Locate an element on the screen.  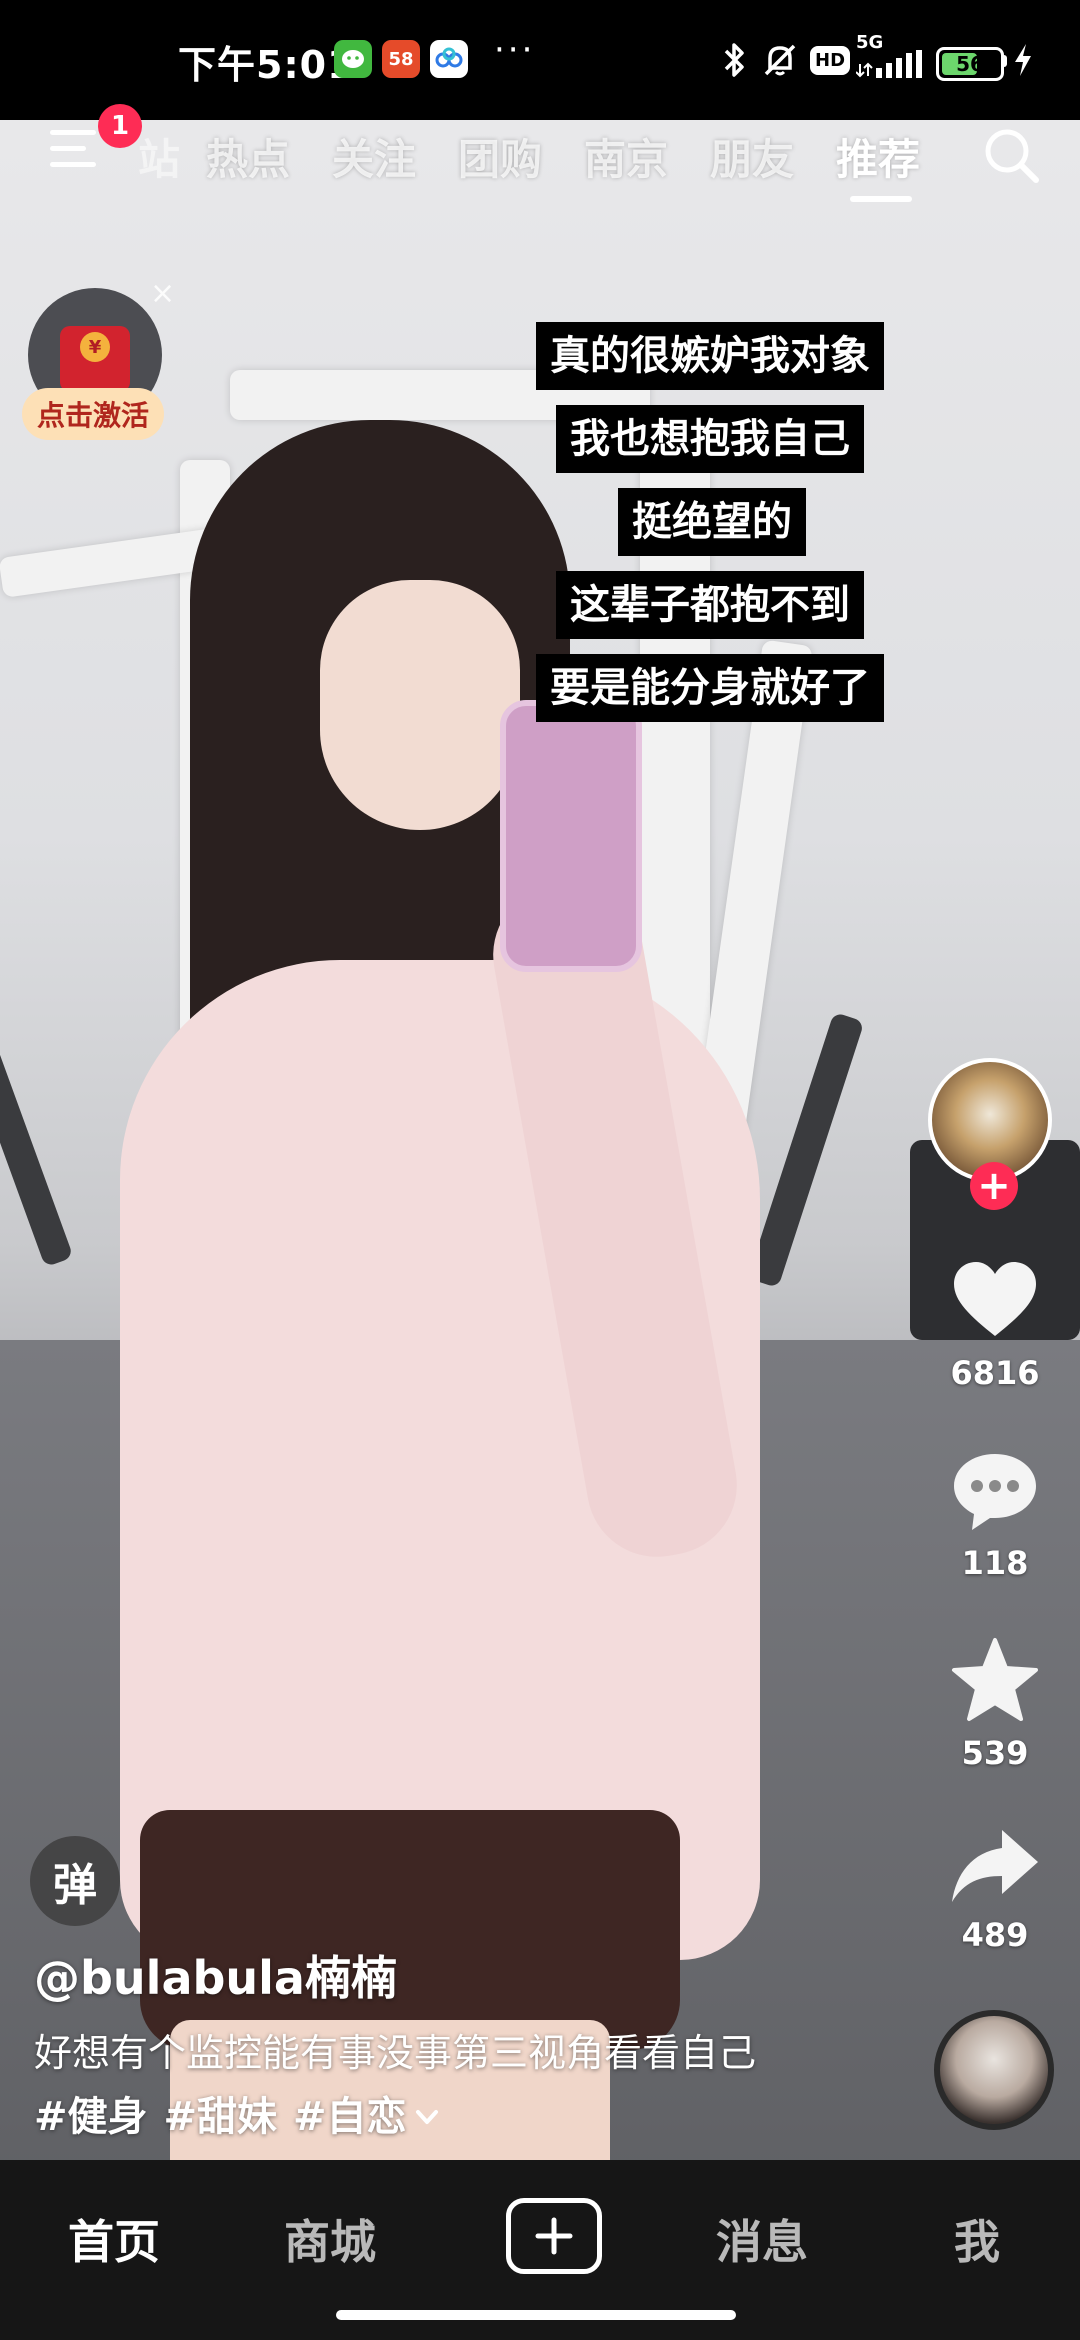
mute-bell-icon is located at coordinates (780, 60).